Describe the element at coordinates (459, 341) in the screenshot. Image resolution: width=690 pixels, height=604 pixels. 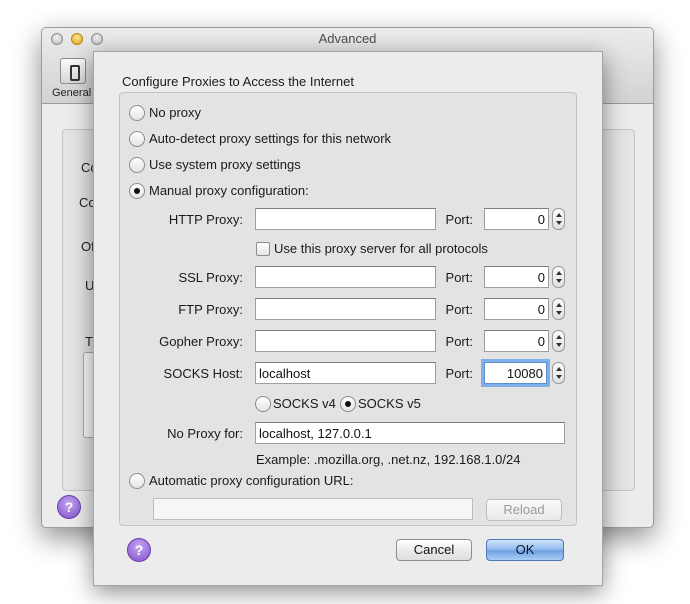
I see `gopher-port-label: Port:` at that location.